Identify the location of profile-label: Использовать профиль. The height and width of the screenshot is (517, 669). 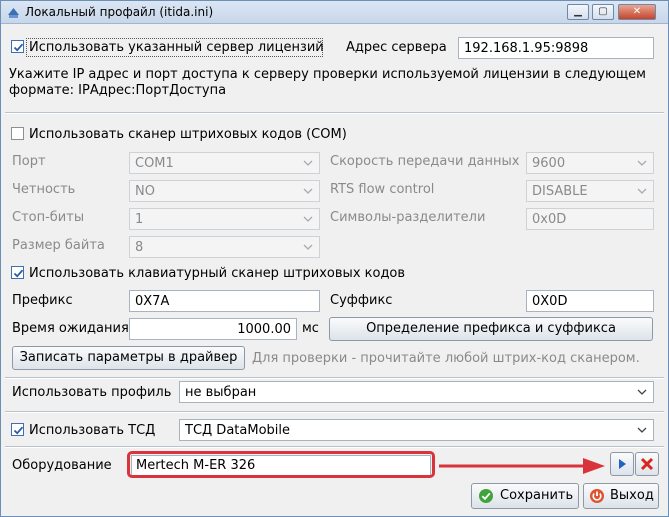
(92, 392).